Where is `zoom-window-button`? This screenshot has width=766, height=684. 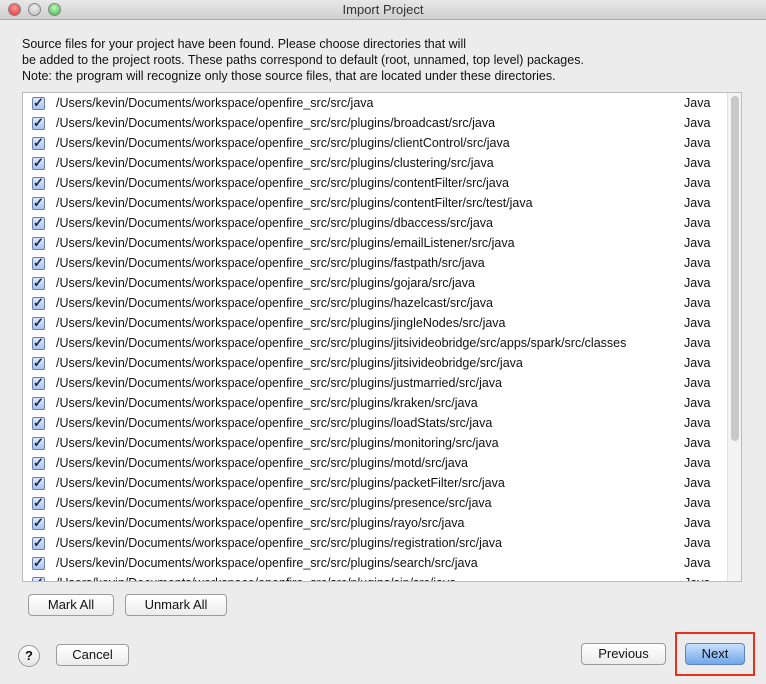
zoom-window-button is located at coordinates (54, 9).